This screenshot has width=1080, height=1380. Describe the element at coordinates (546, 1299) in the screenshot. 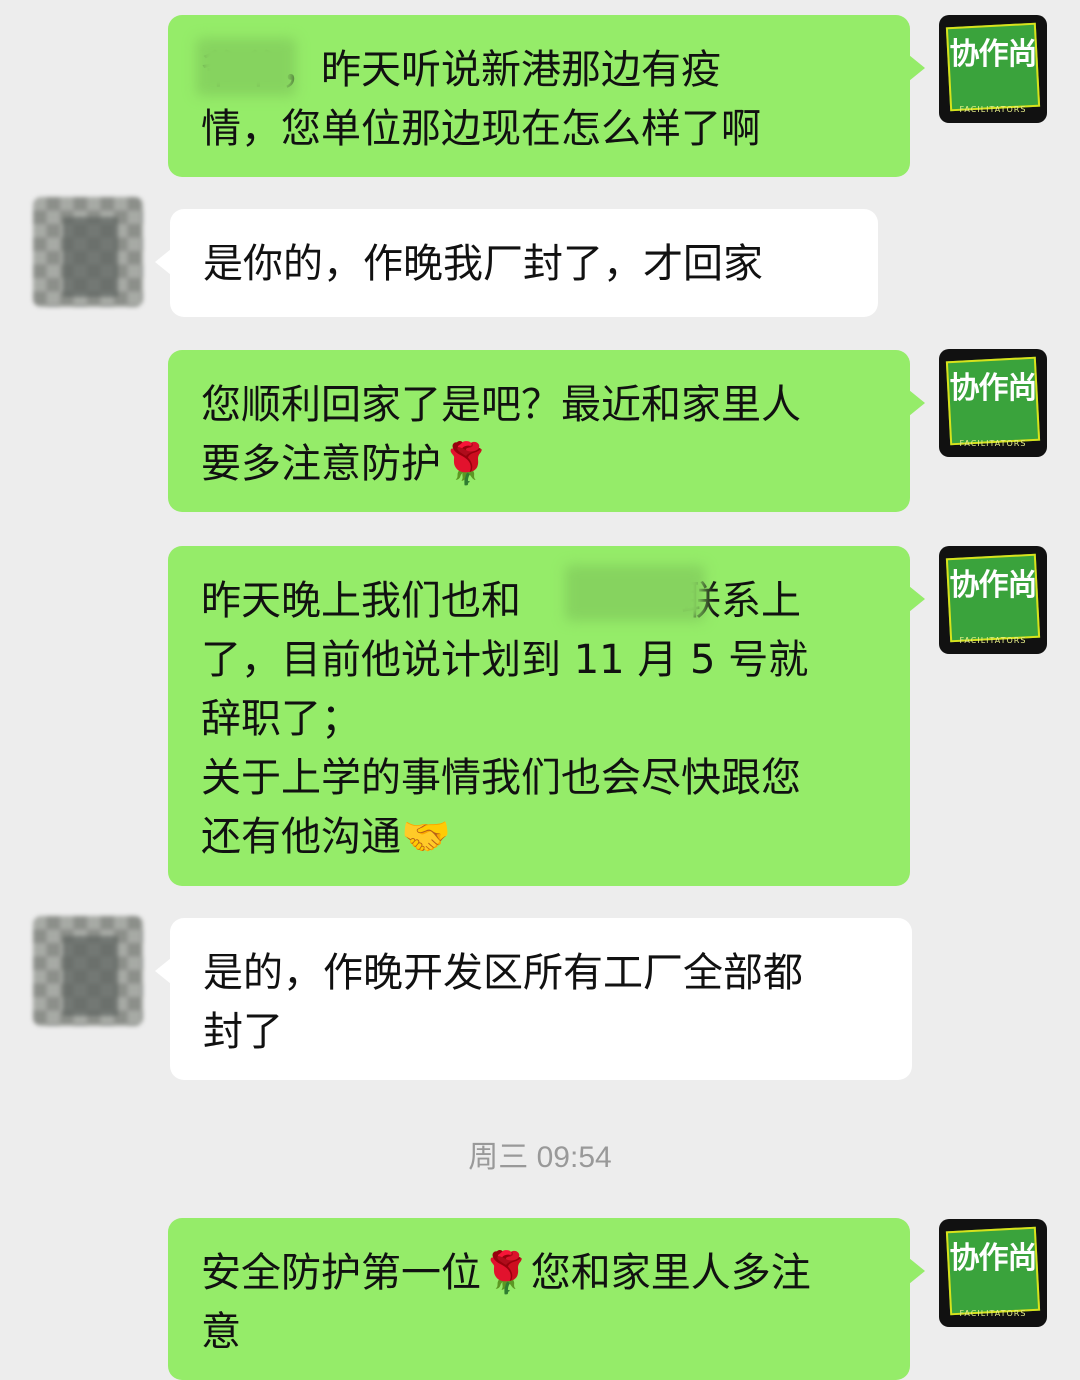

I see `message-bubble-outgoing: 安全防护第一位🌹您和家里人多注 意` at that location.